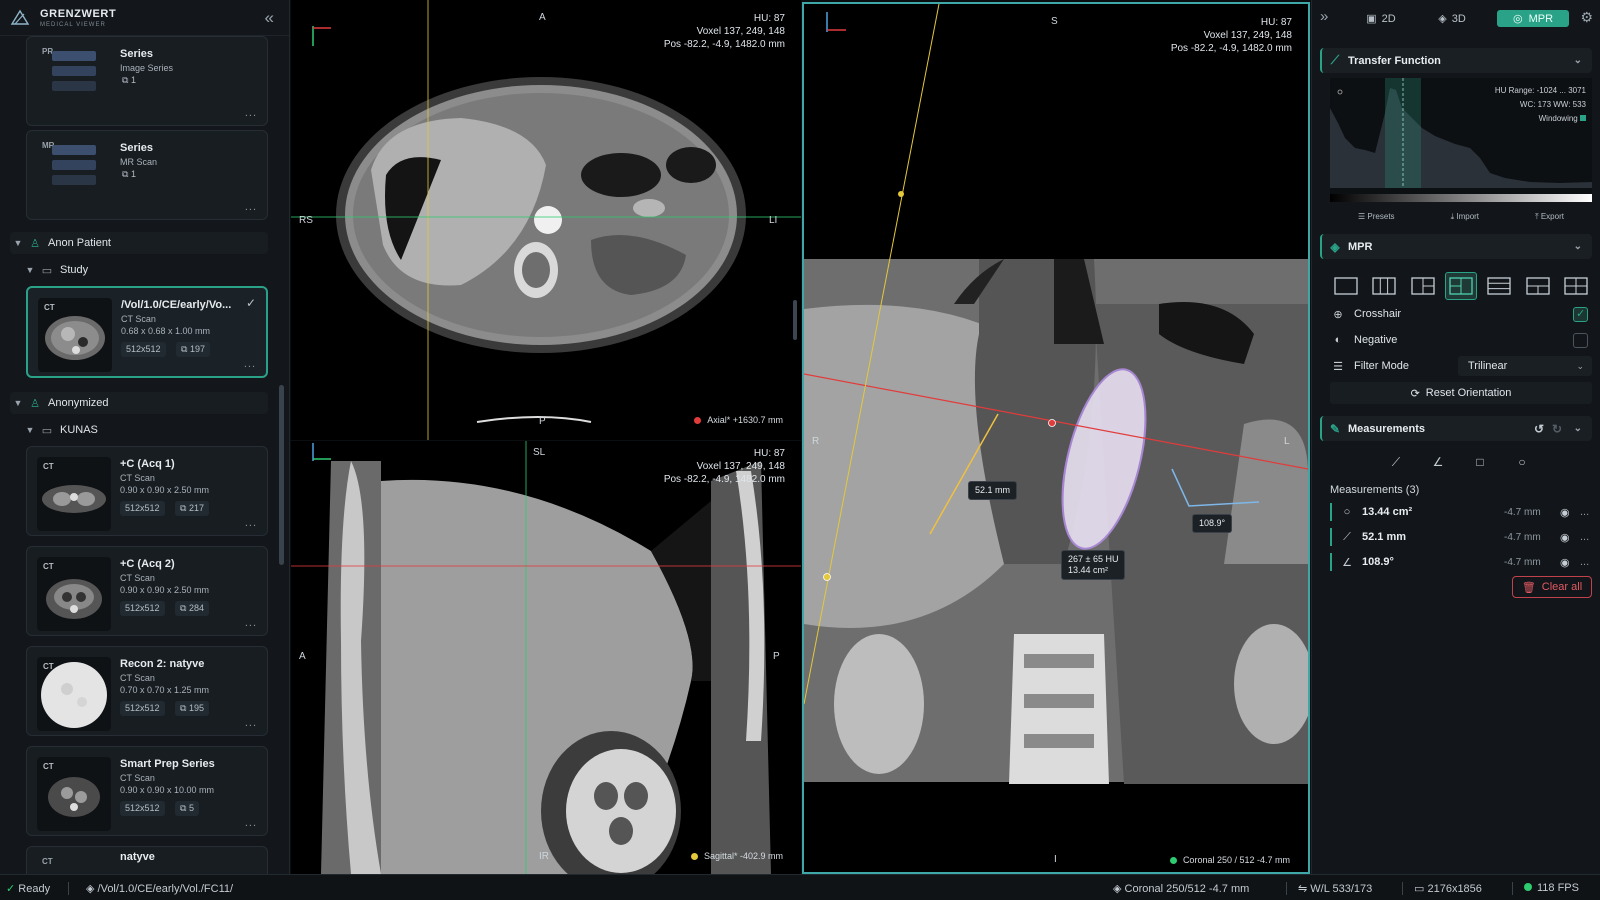 The width and height of the screenshot is (1600, 900). What do you see at coordinates (1557, 429) in the screenshot?
I see `redo-icon: ↻` at bounding box center [1557, 429].